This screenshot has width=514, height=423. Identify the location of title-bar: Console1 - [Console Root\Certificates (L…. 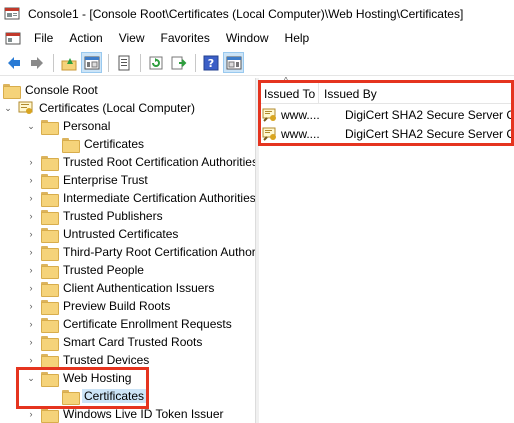
(257, 13).